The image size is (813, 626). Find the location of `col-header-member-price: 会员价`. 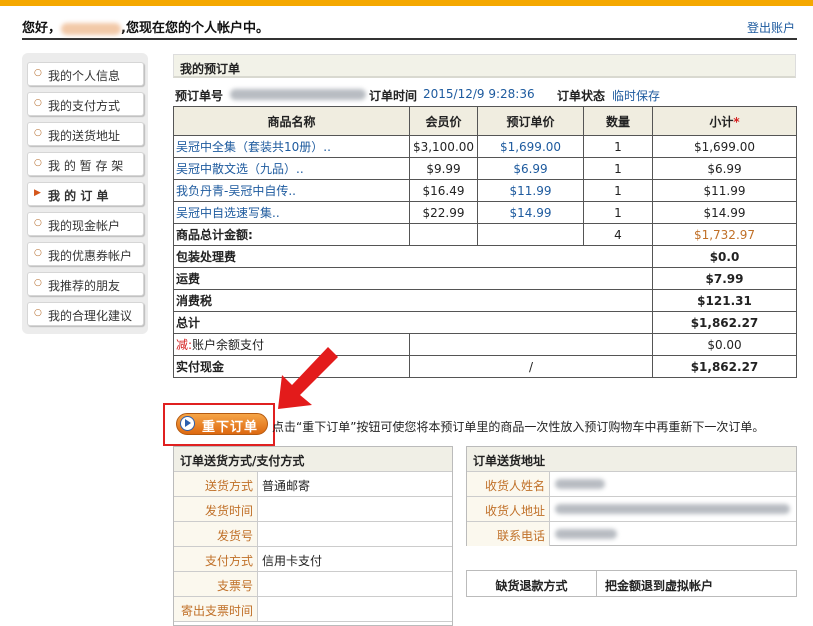

col-header-member-price: 会员价 is located at coordinates (443, 121).